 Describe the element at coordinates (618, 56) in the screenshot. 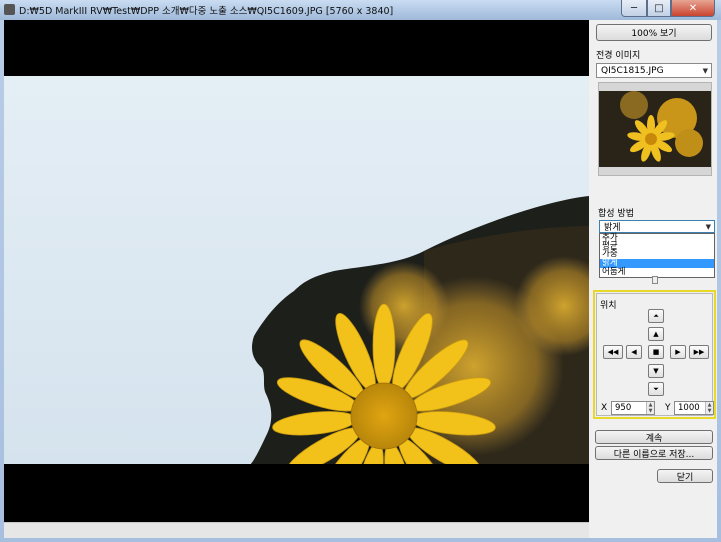

I see `foreground-image-label: 전경 이미지` at that location.